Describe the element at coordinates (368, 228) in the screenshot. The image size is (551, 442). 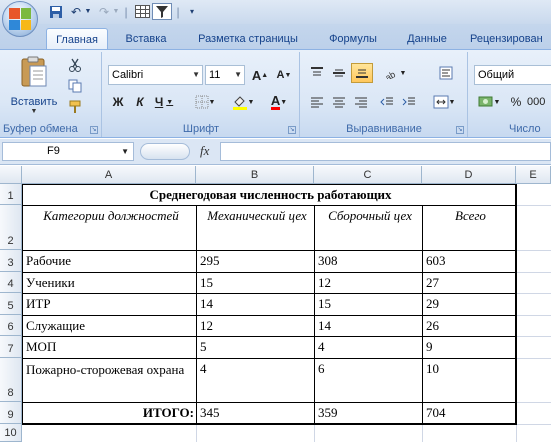
I see `header-assembly: Сборочный цех` at that location.